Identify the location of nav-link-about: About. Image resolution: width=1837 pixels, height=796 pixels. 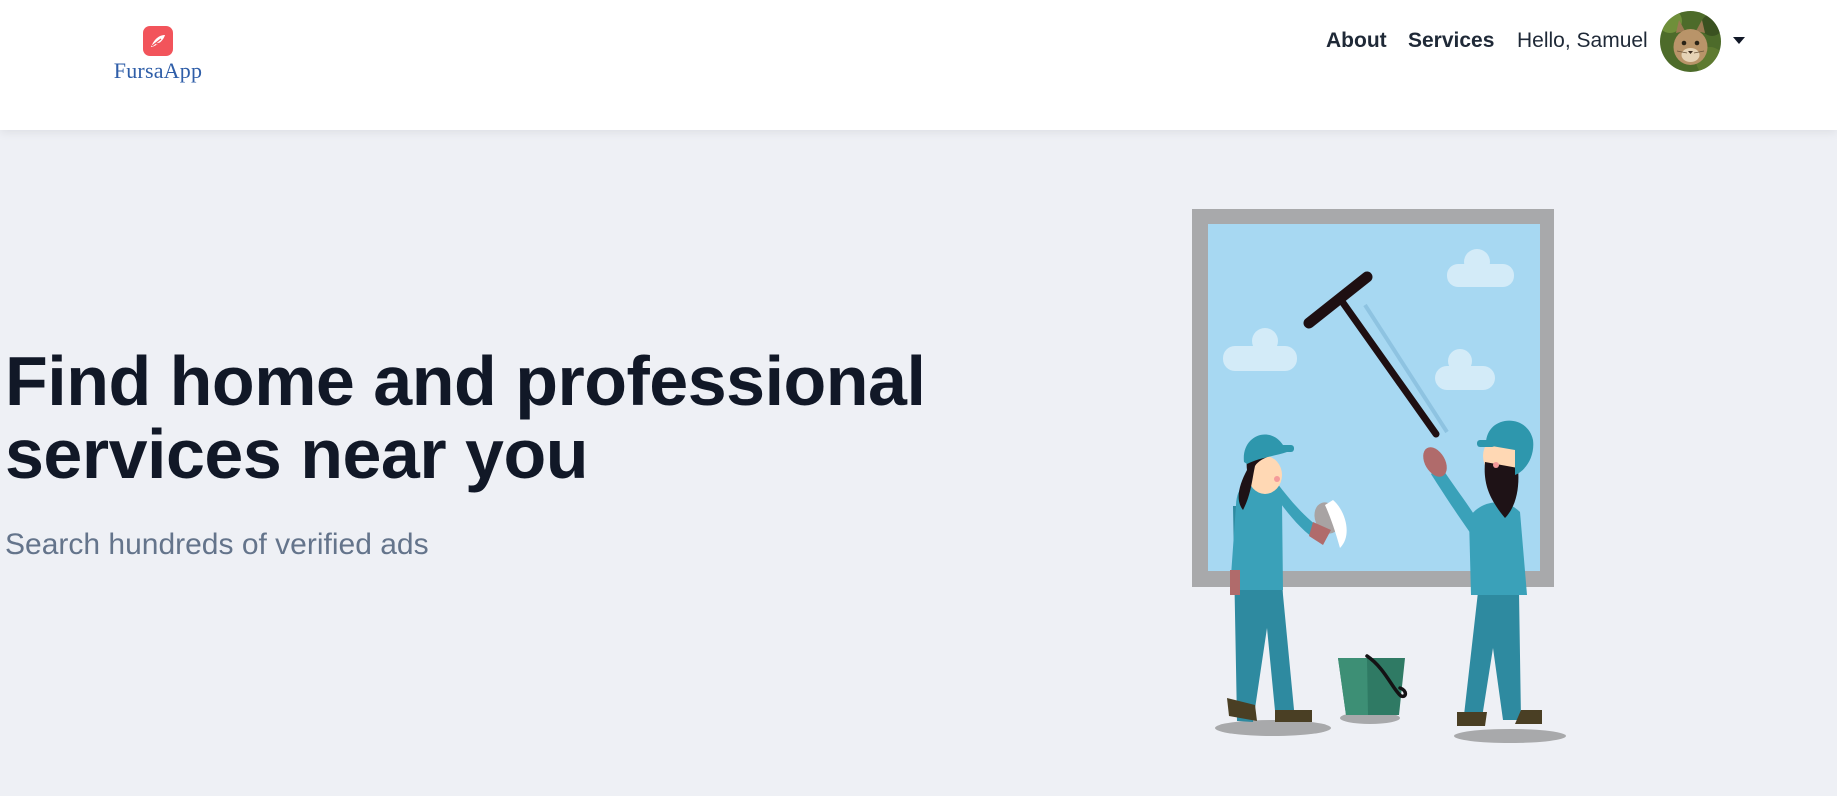
(1356, 41).